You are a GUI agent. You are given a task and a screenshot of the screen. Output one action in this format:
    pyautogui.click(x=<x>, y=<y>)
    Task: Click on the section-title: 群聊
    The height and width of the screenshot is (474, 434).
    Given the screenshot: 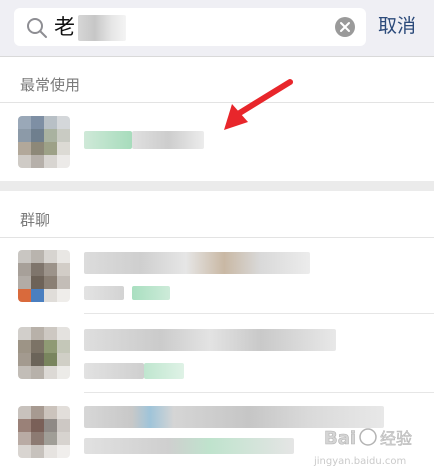 What is the action you would take?
    pyautogui.click(x=35, y=220)
    